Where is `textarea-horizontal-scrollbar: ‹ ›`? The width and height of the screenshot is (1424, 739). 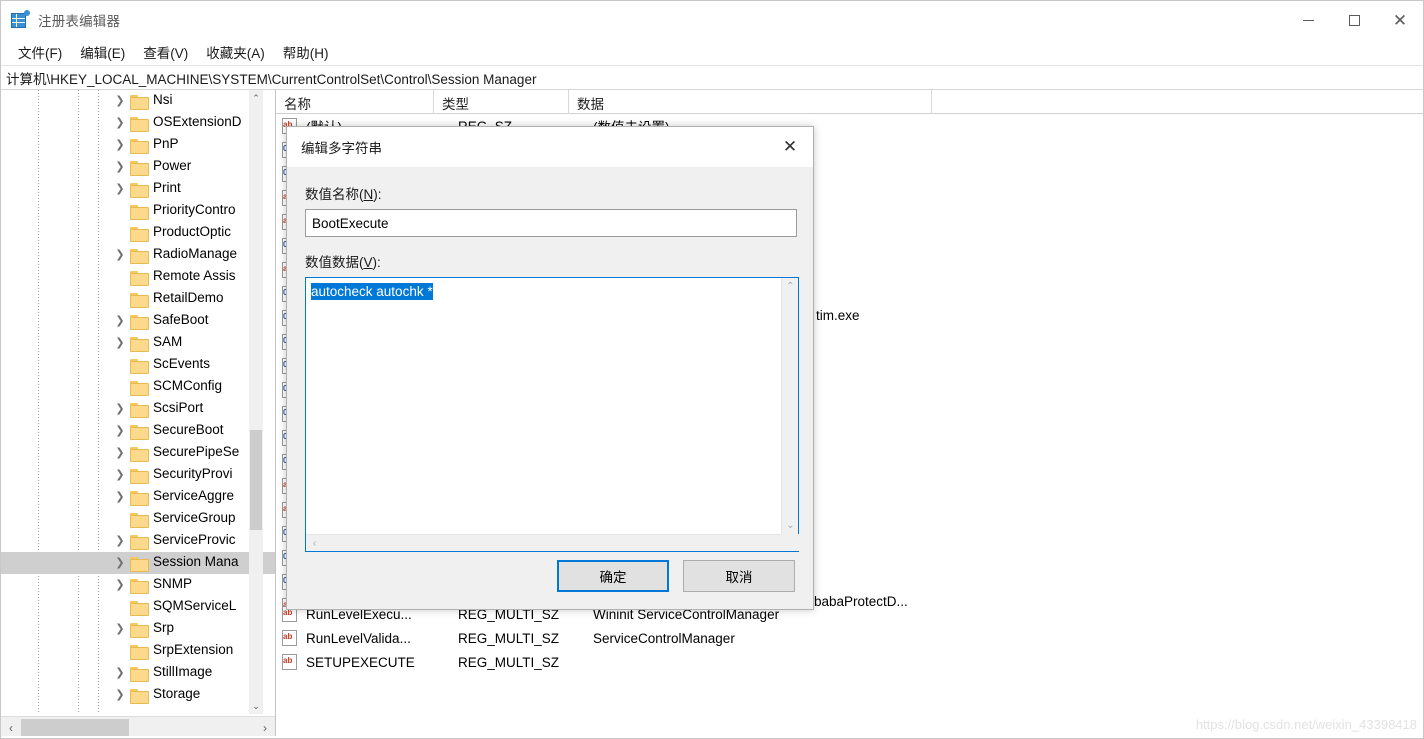
textarea-horizontal-scrollbar: ‹ › is located at coordinates (553, 542).